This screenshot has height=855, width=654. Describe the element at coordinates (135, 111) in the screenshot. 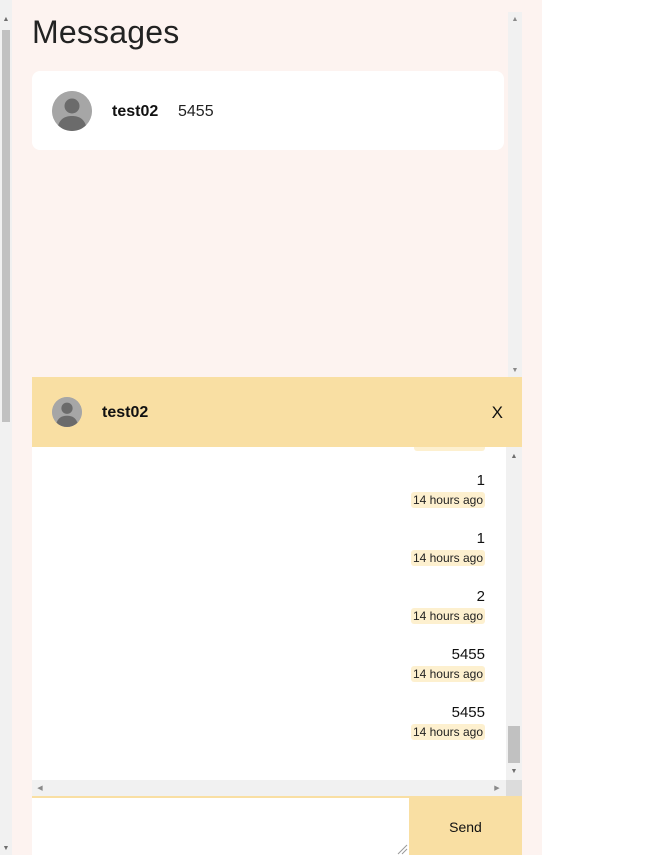

I see `conversation-name: test02` at that location.